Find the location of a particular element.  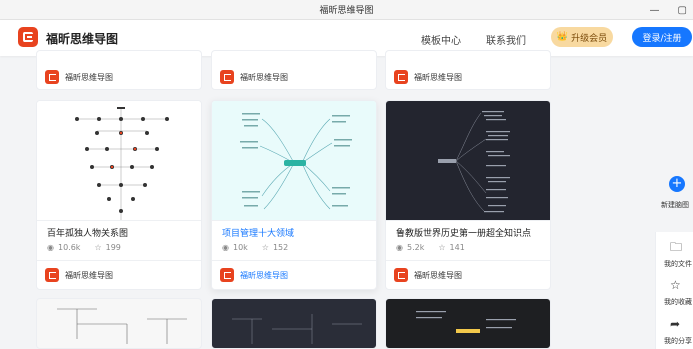

my-shared-label: 我的分享 is located at coordinates (678, 341).